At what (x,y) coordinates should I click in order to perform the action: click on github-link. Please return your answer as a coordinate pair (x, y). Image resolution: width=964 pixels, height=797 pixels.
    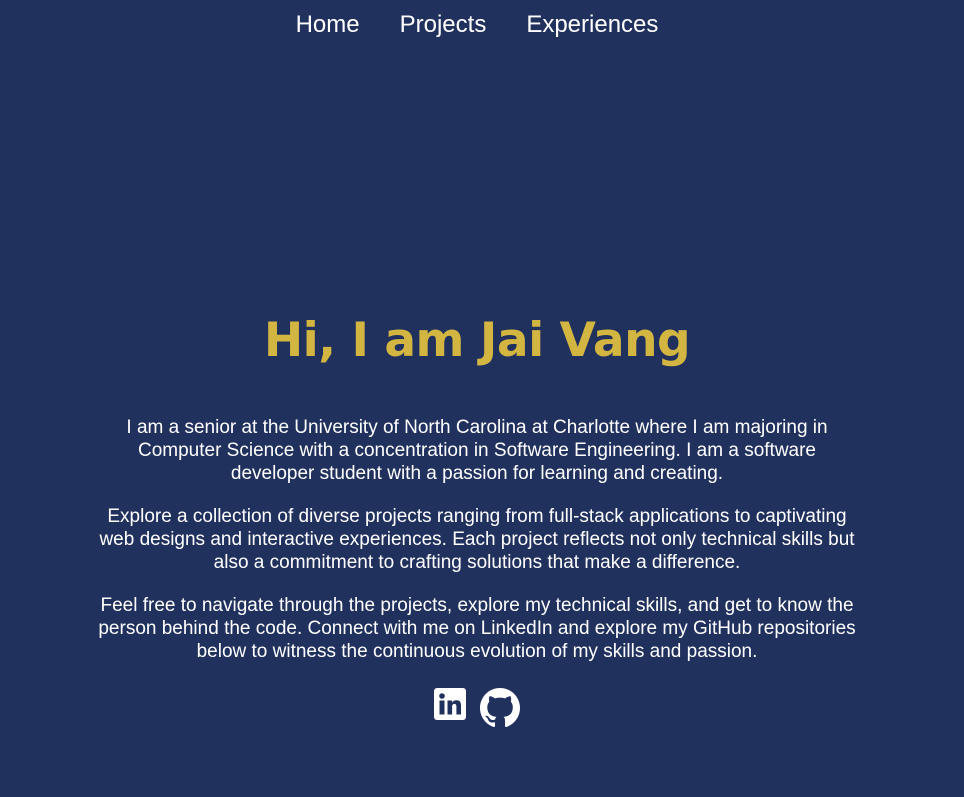
    Looking at the image, I should click on (500, 708).